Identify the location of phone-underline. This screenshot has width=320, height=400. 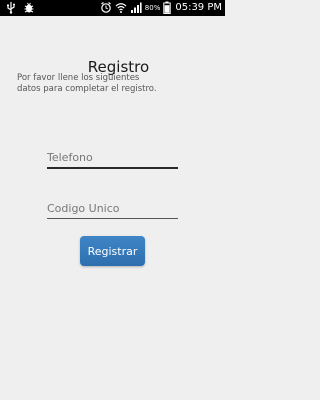
(112, 167).